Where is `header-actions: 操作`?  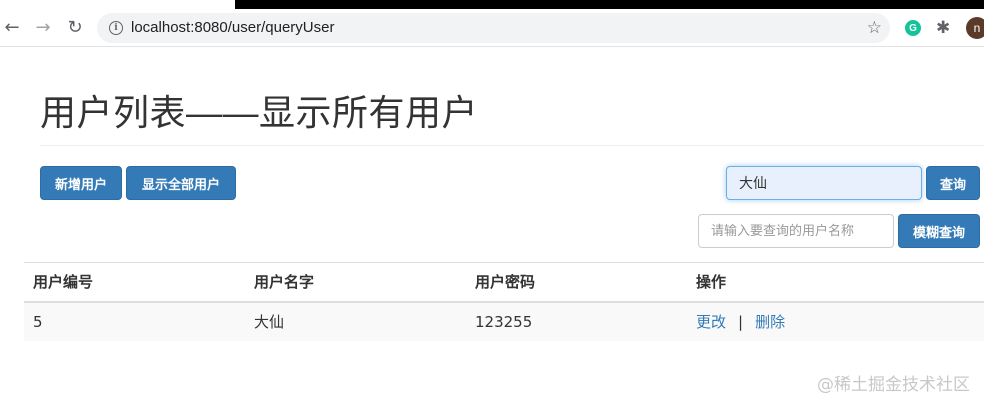
header-actions: 操作 is located at coordinates (711, 282).